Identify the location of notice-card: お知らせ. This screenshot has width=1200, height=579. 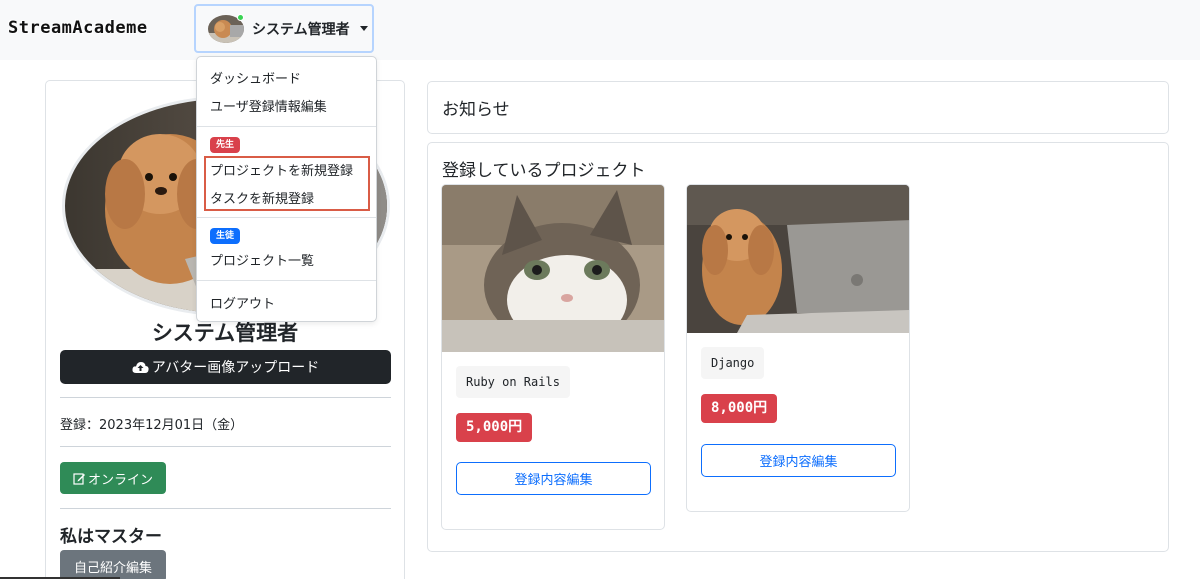
(798, 107).